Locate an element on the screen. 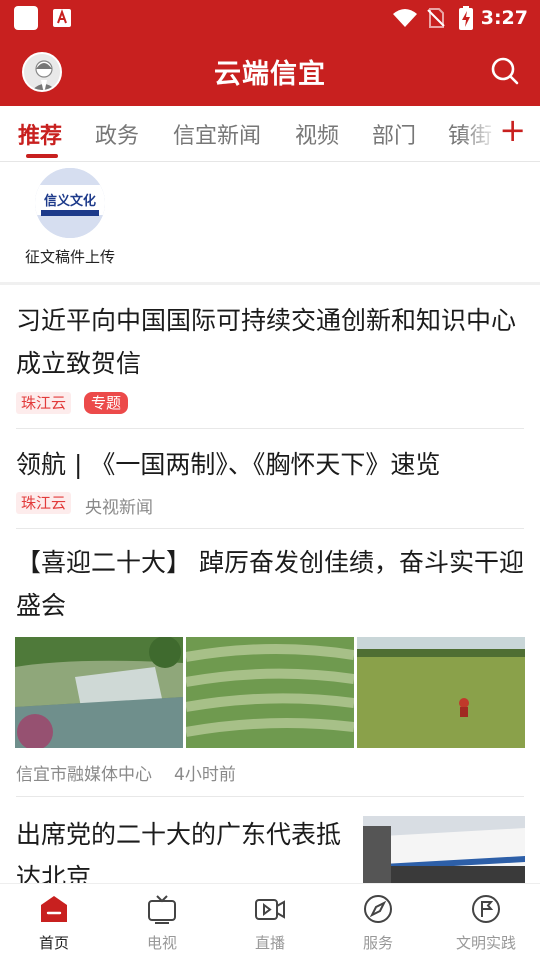  nav-service: 服务 is located at coordinates (378, 922).